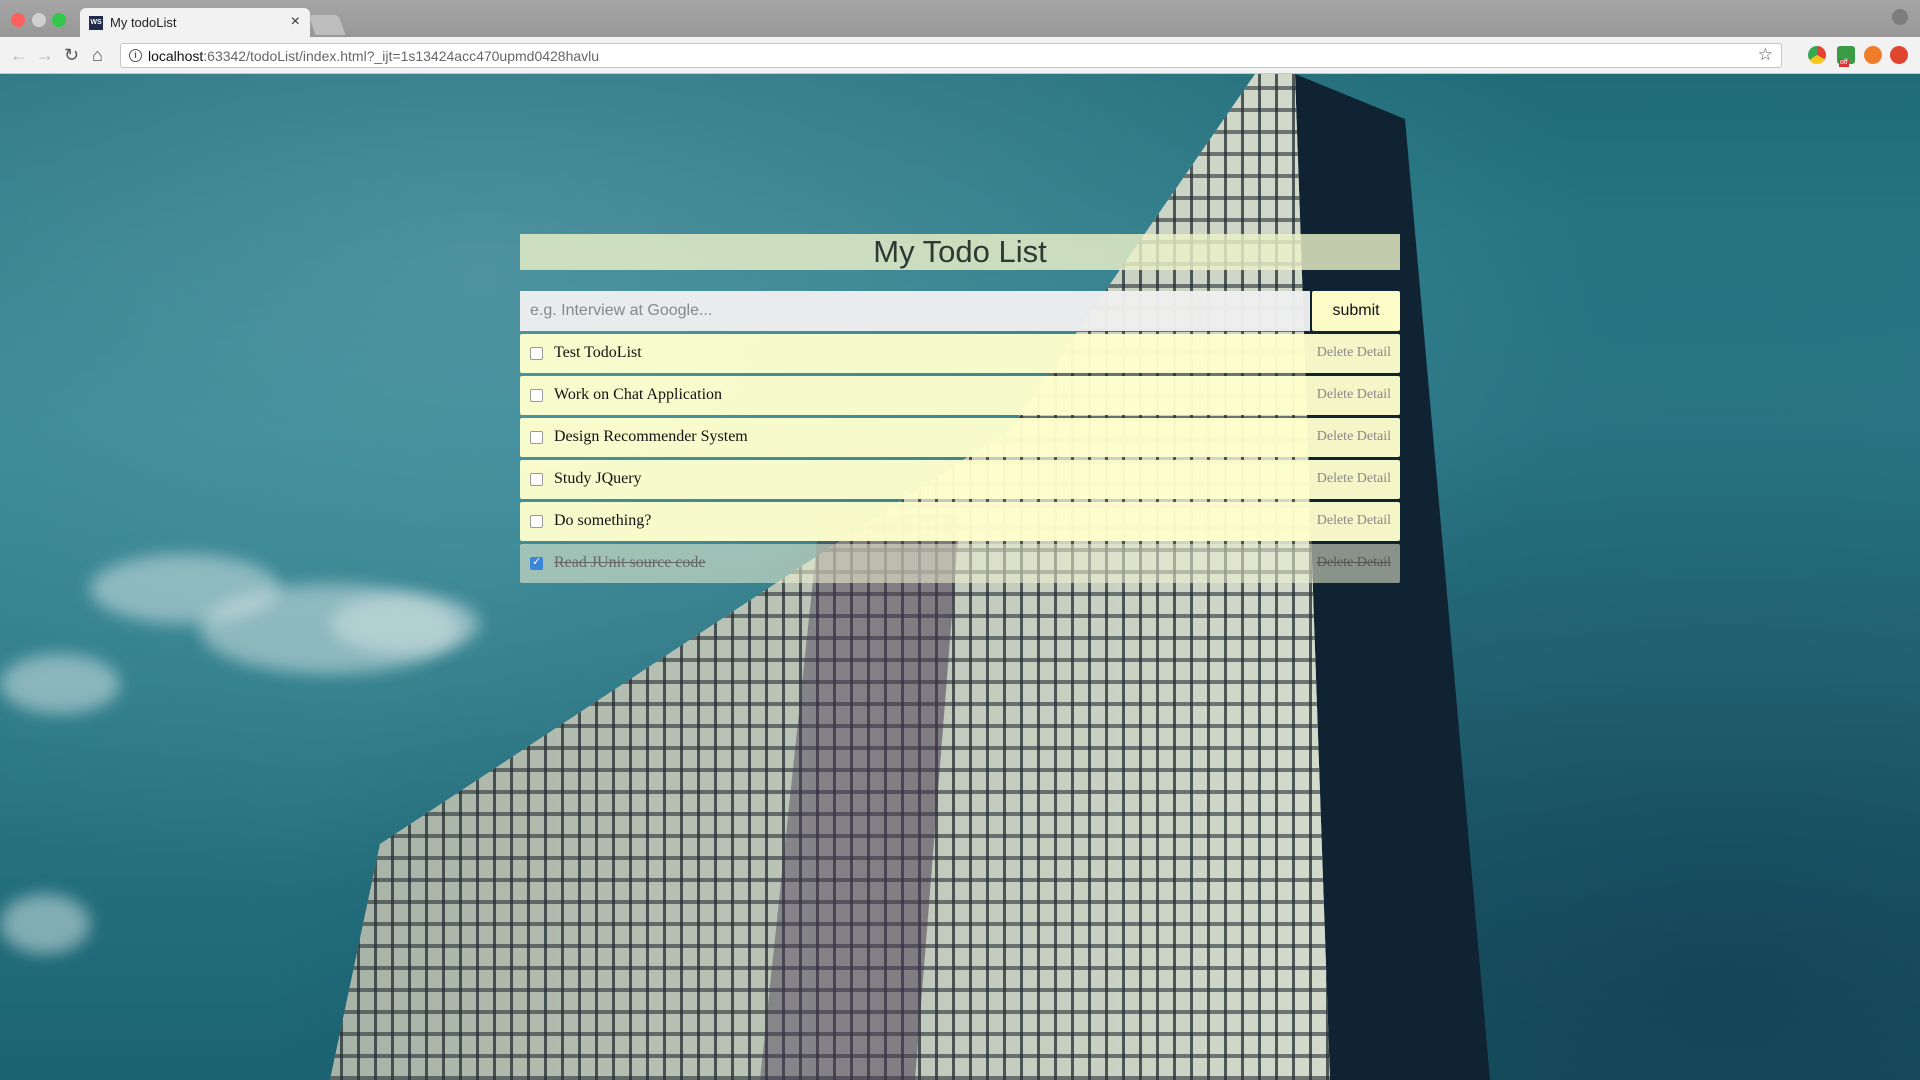  What do you see at coordinates (598, 352) in the screenshot?
I see `todo-text: Test TodoList` at bounding box center [598, 352].